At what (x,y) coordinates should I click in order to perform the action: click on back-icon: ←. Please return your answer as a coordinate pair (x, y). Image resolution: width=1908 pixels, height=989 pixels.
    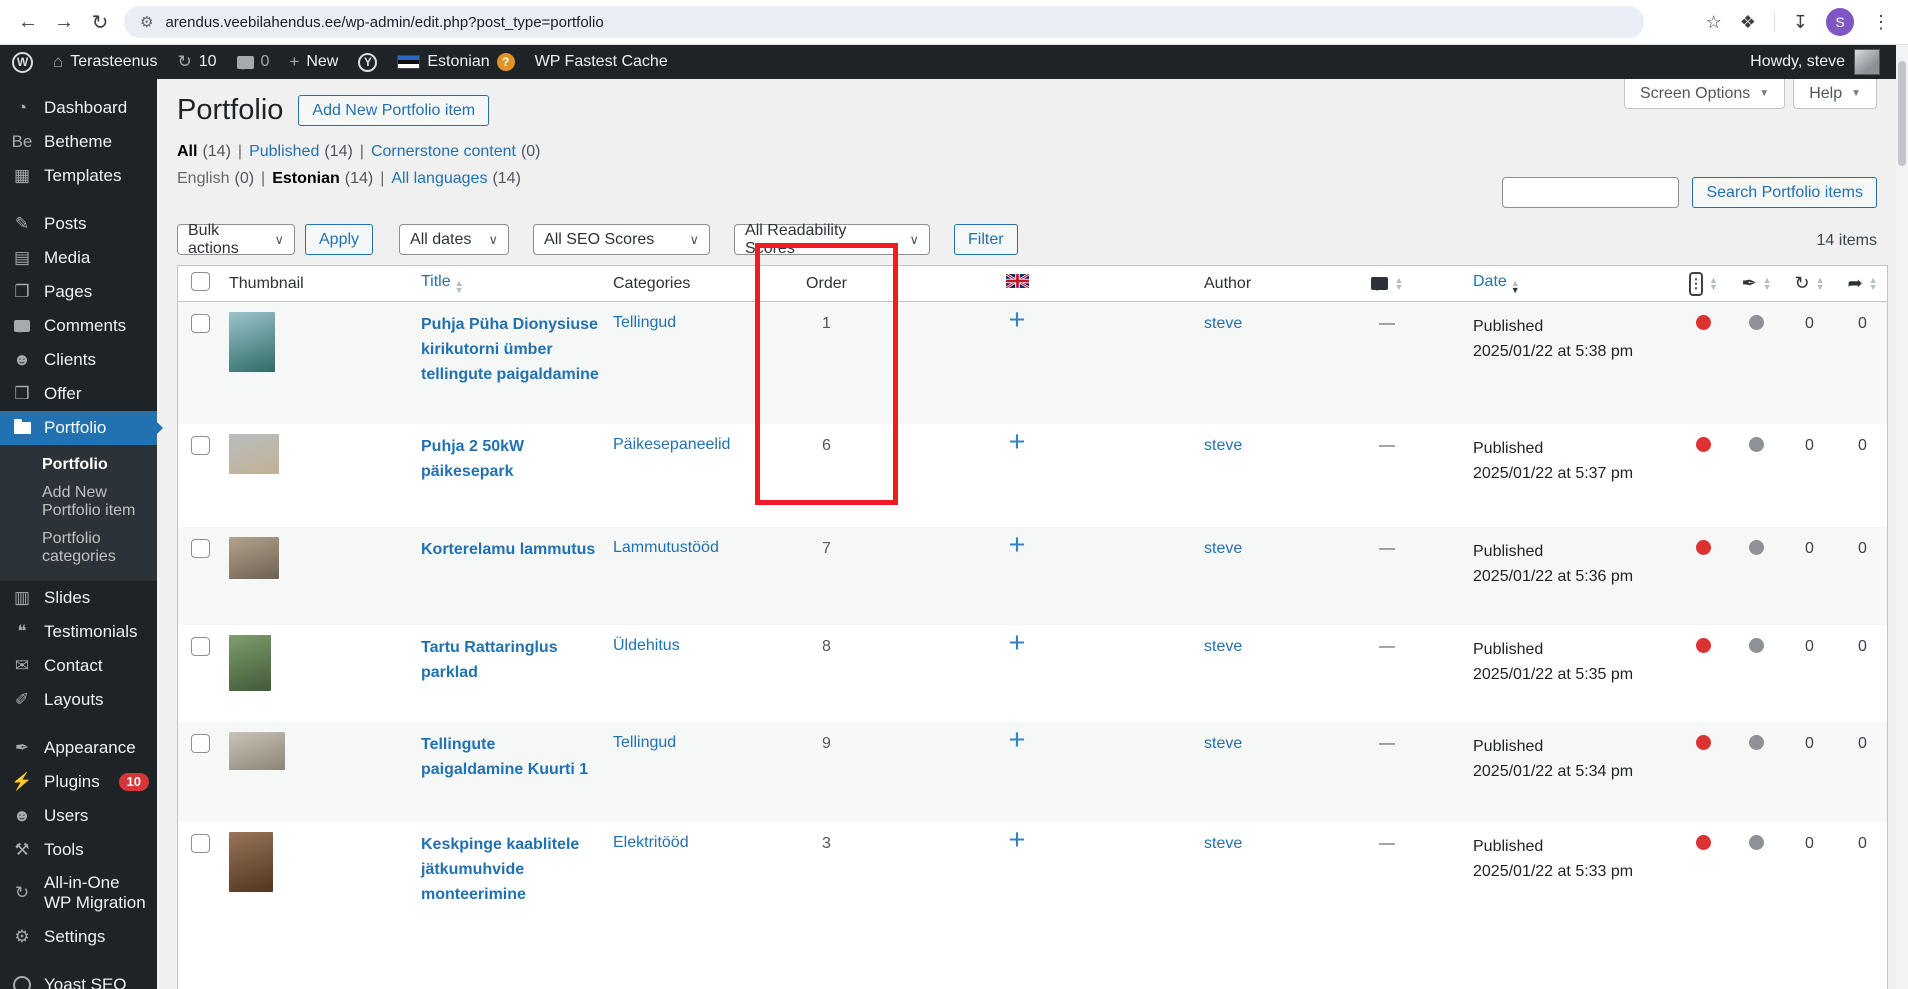
    Looking at the image, I should click on (28, 22).